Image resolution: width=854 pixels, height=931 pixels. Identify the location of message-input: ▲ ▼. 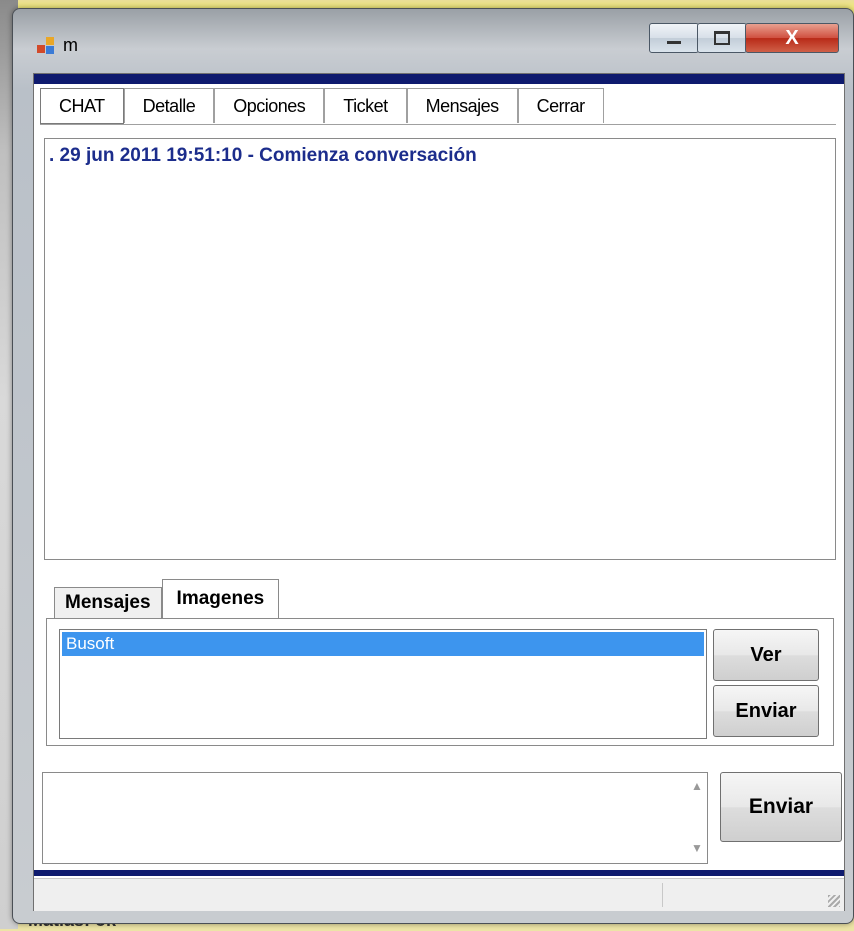
(375, 818).